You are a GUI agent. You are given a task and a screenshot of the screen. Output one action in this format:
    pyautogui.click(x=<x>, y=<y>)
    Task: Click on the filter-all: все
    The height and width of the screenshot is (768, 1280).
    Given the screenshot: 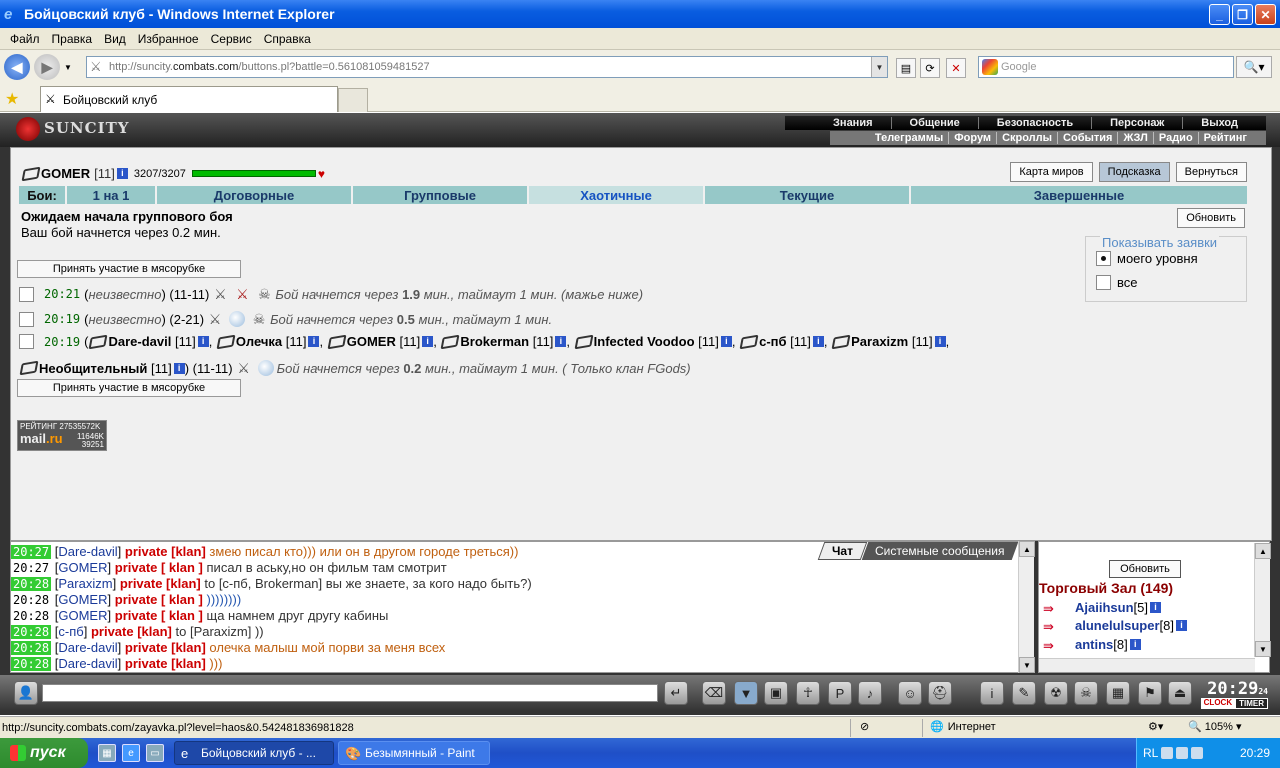 What is the action you would take?
    pyautogui.click(x=1117, y=282)
    